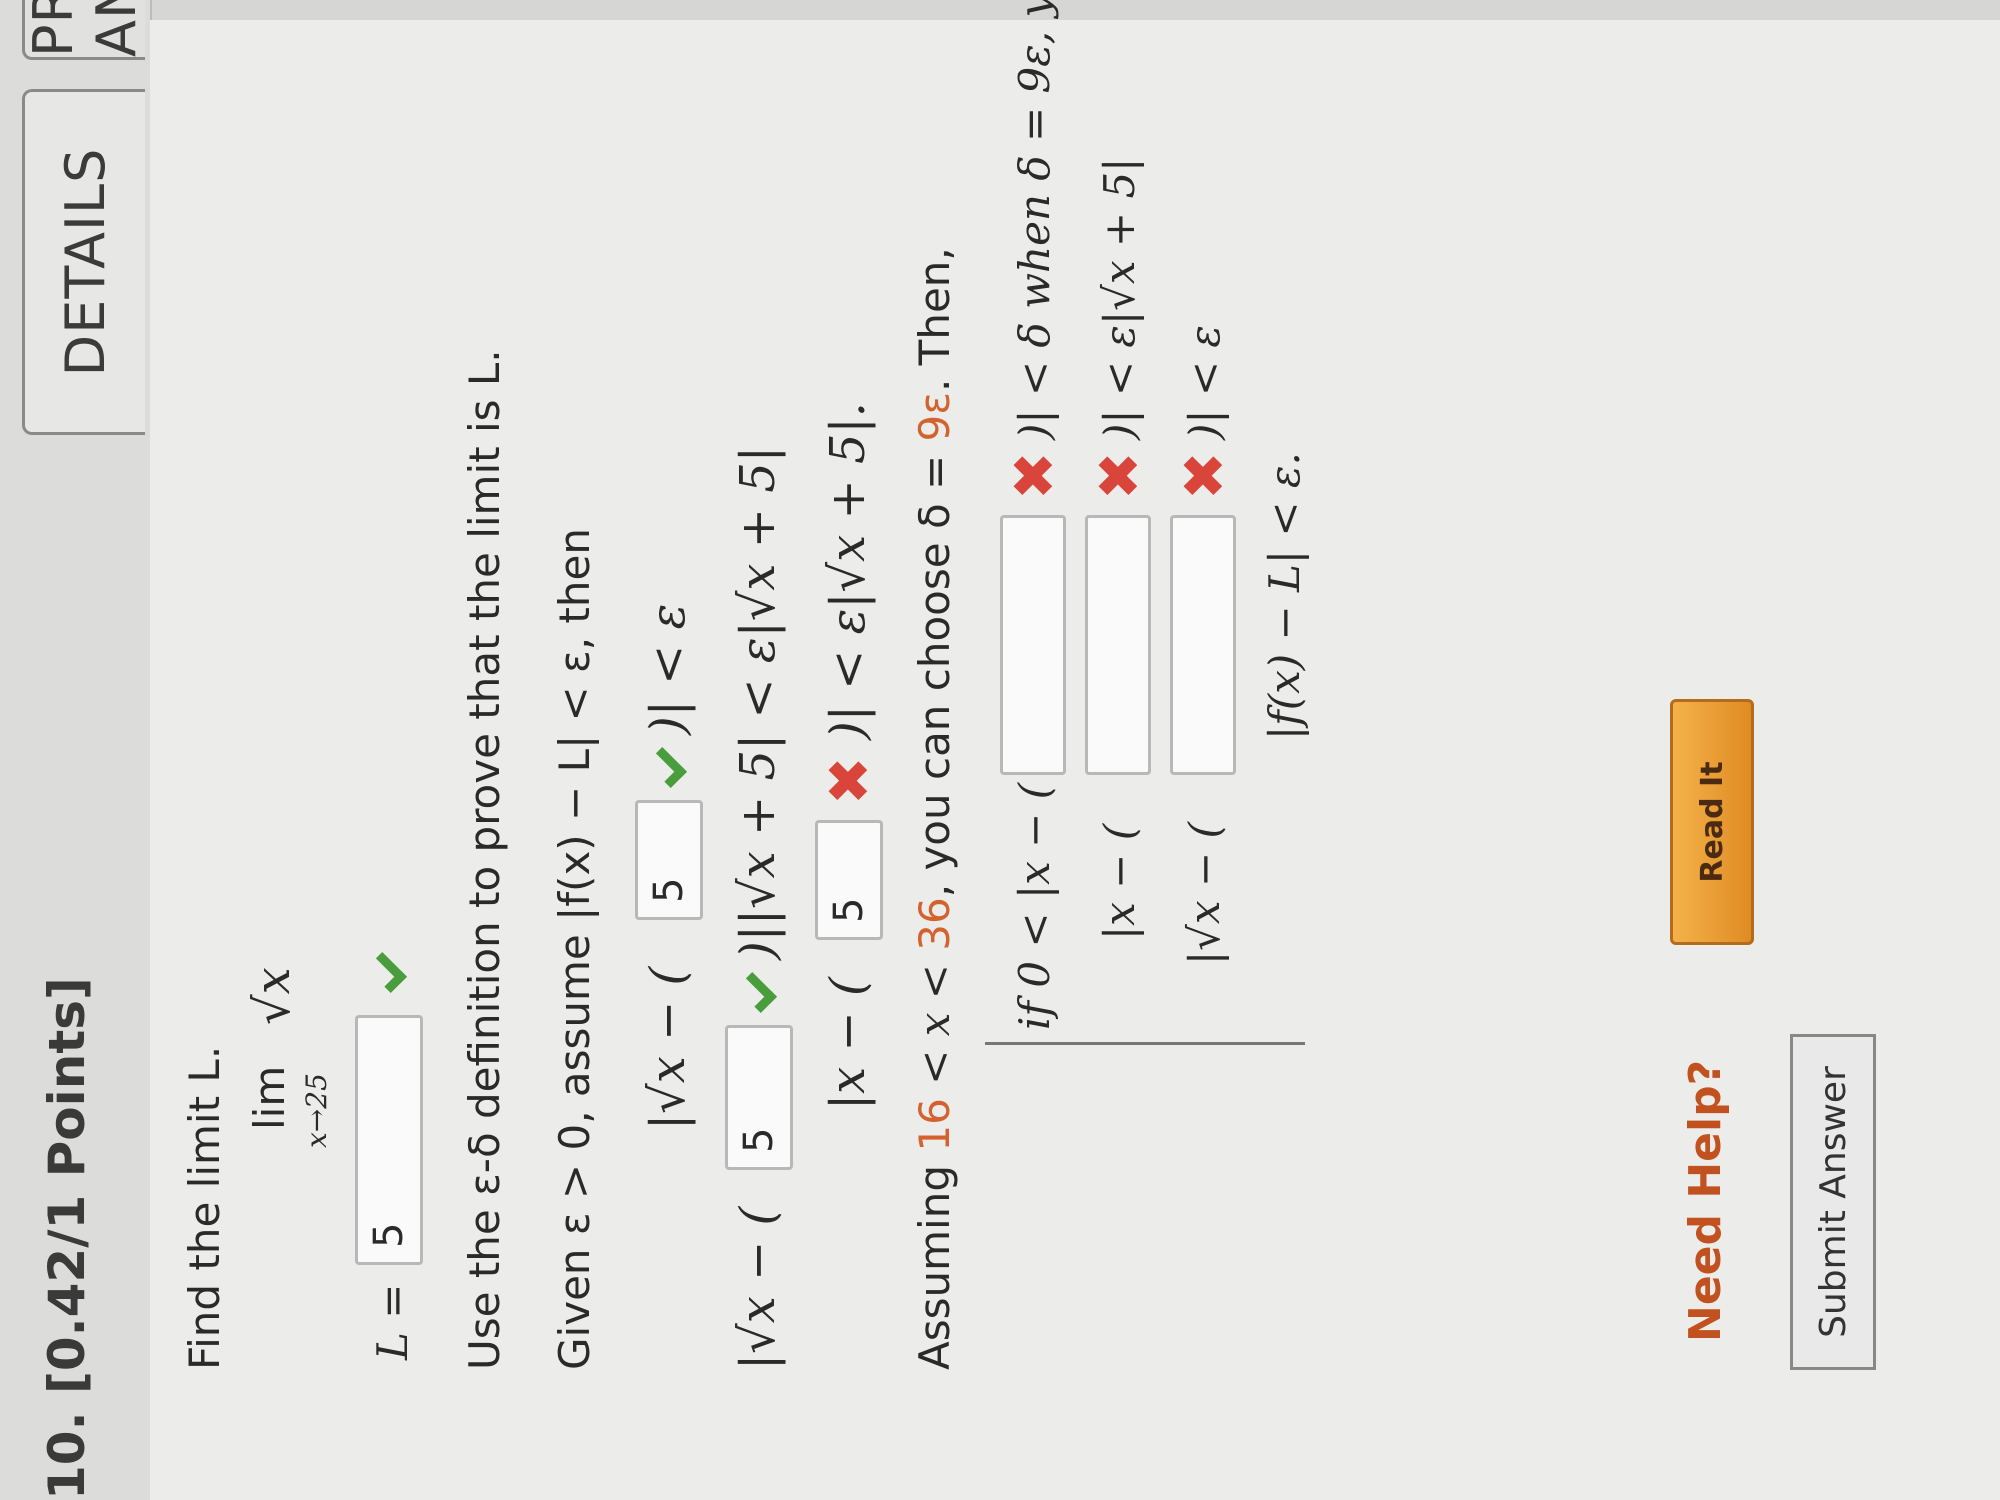 The image size is (2000, 1500). What do you see at coordinates (1145, 1043) in the screenshot?
I see `chain-bracket` at bounding box center [1145, 1043].